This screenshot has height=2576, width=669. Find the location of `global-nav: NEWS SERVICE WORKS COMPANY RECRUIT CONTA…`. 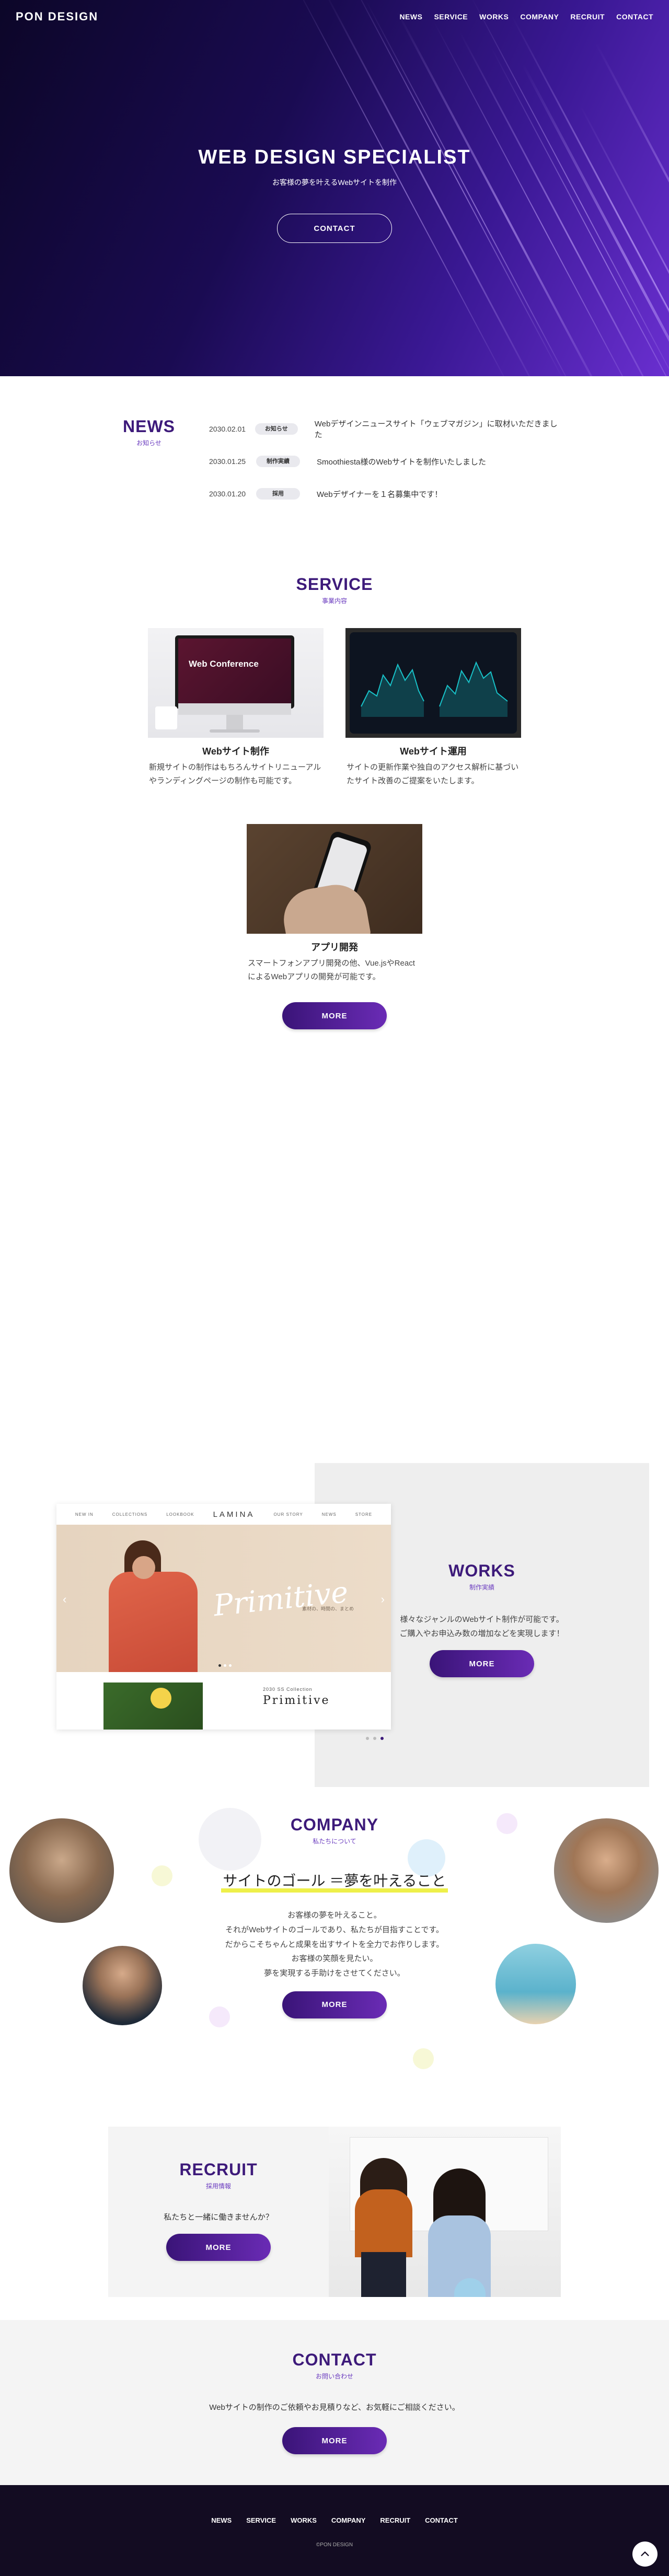

global-nav: NEWS SERVICE WORKS COMPANY RECRUIT CONTA… is located at coordinates (526, 17).